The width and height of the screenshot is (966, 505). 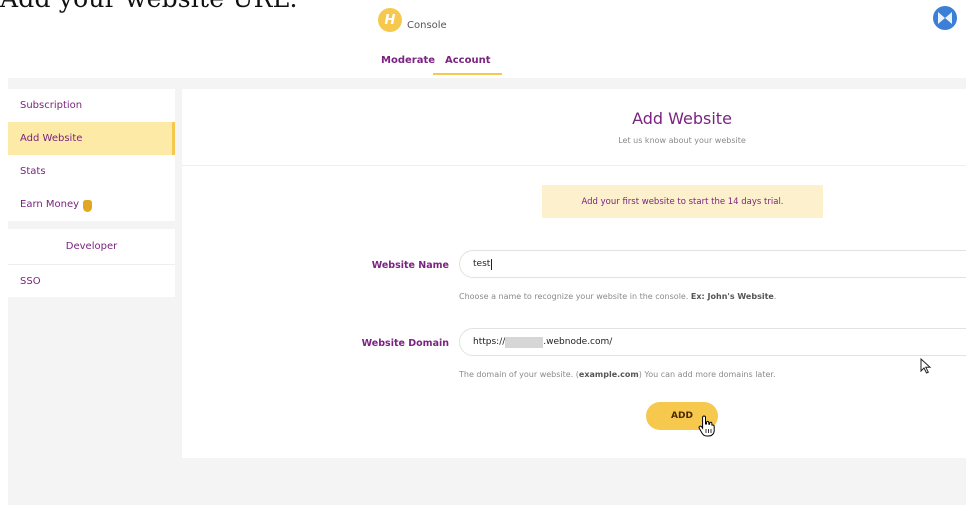 What do you see at coordinates (707, 374) in the screenshot?
I see `help-text: ) You can add more domains later.` at bounding box center [707, 374].